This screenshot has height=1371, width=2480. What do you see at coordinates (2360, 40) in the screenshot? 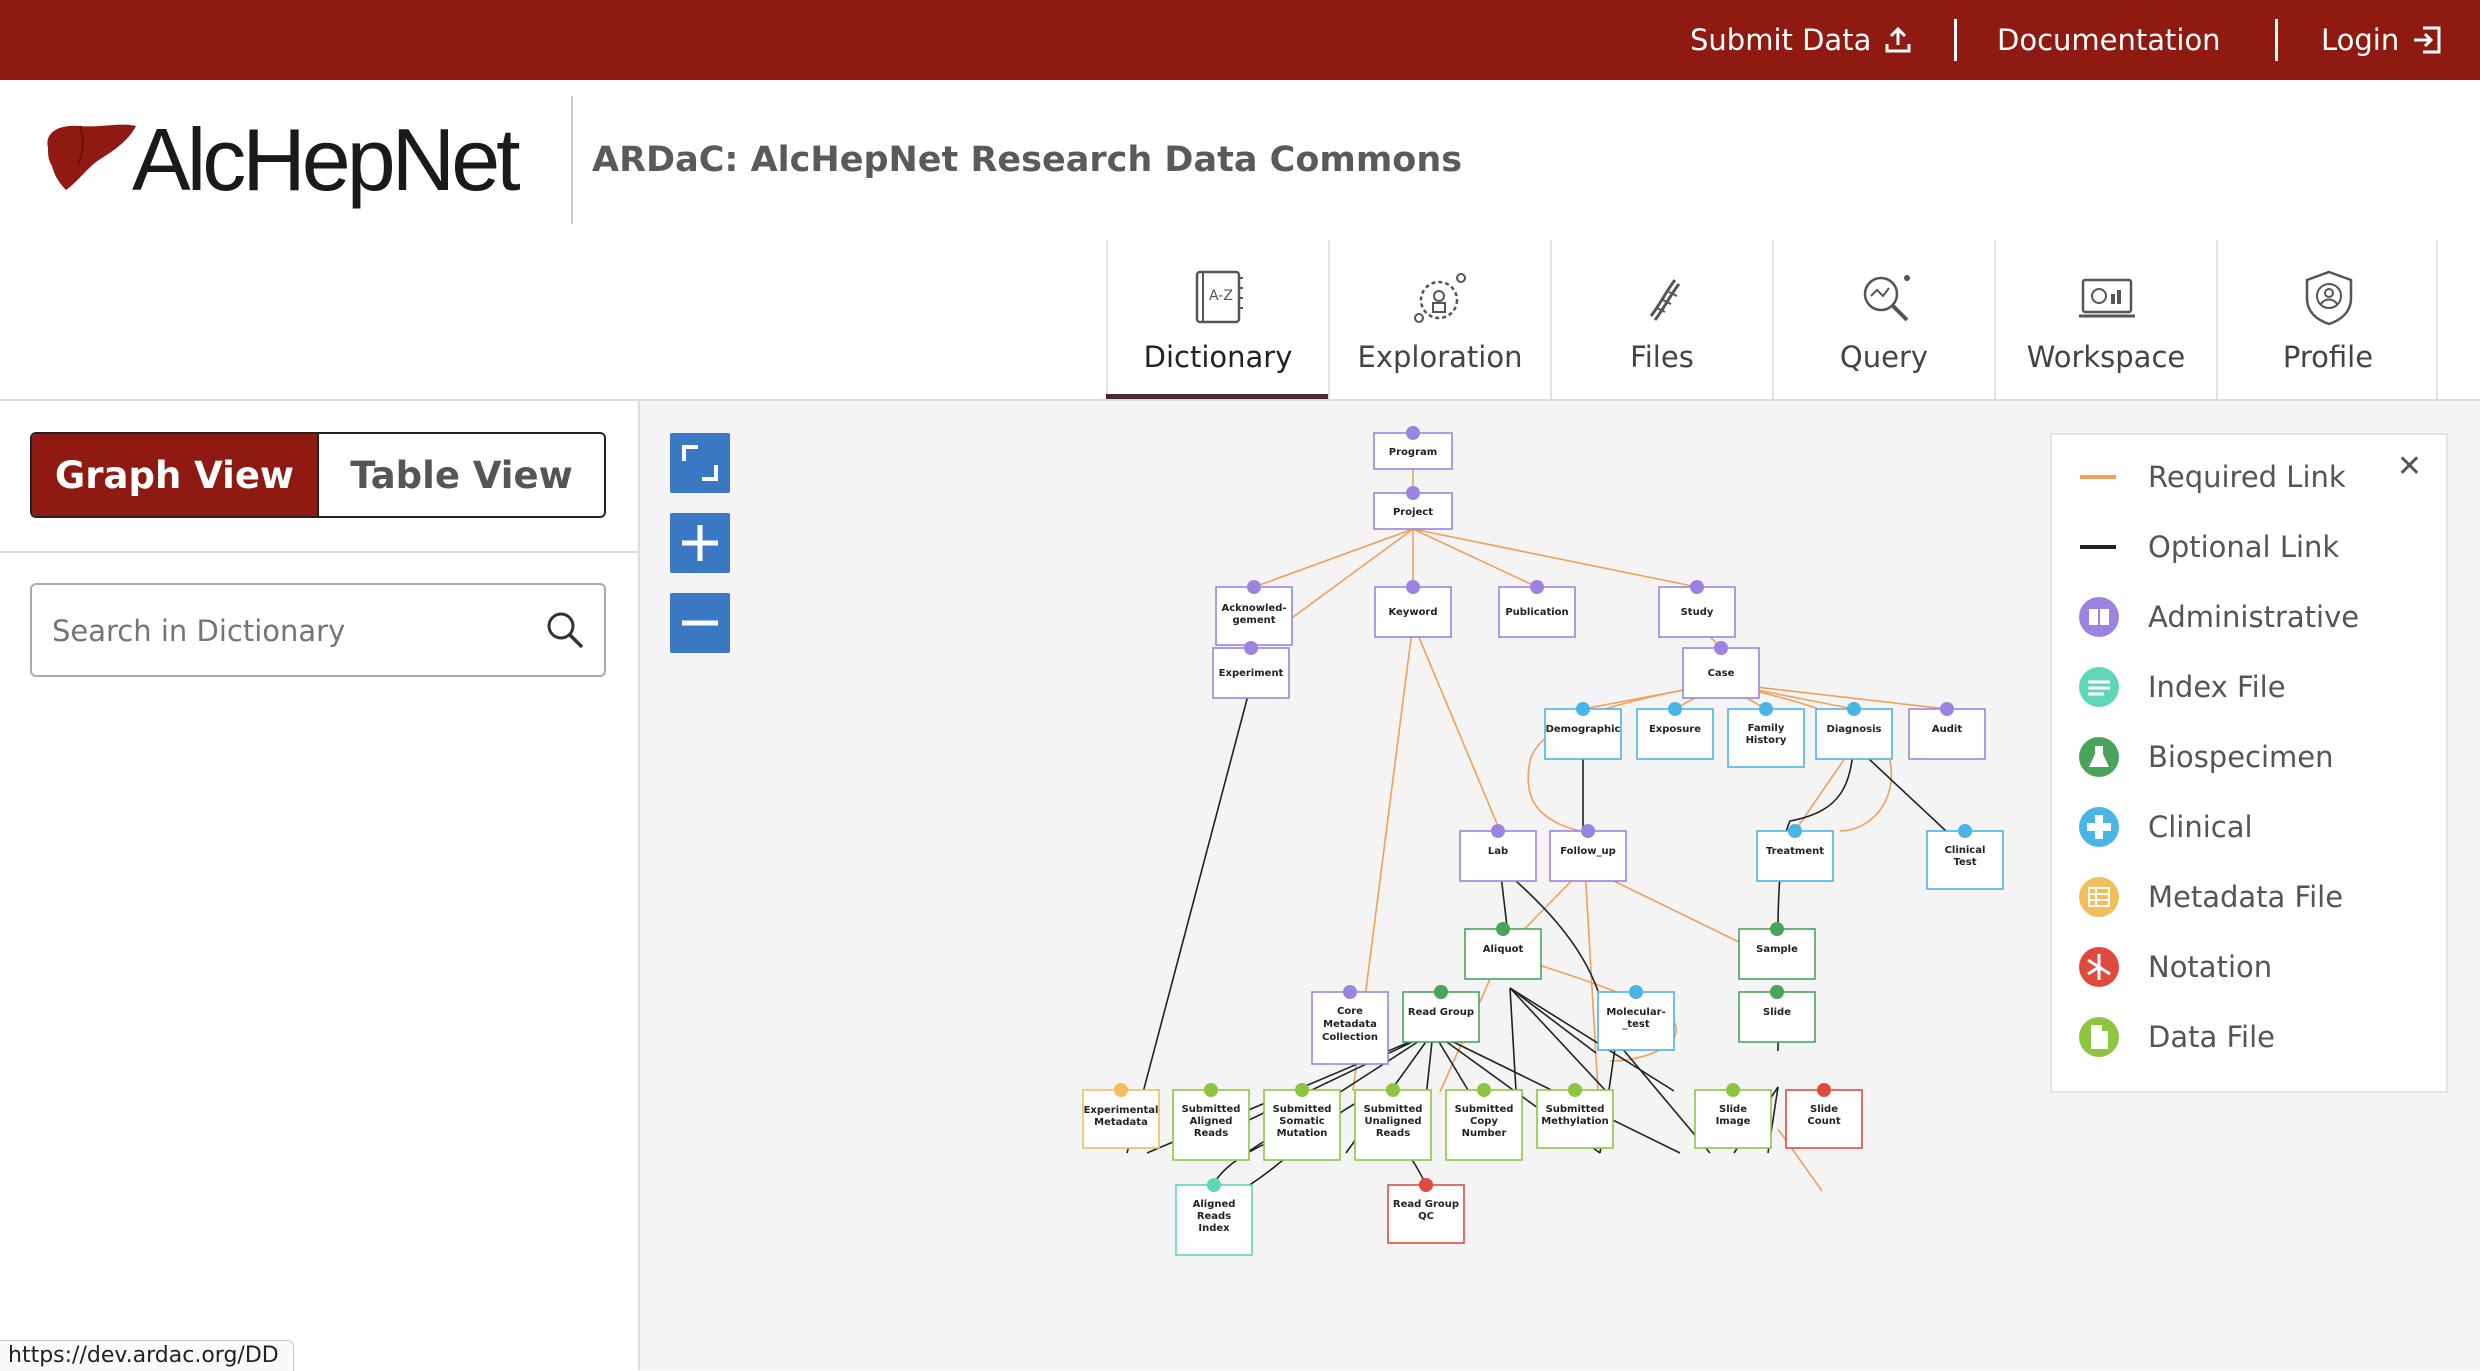
I see `login-label: Login` at bounding box center [2360, 40].